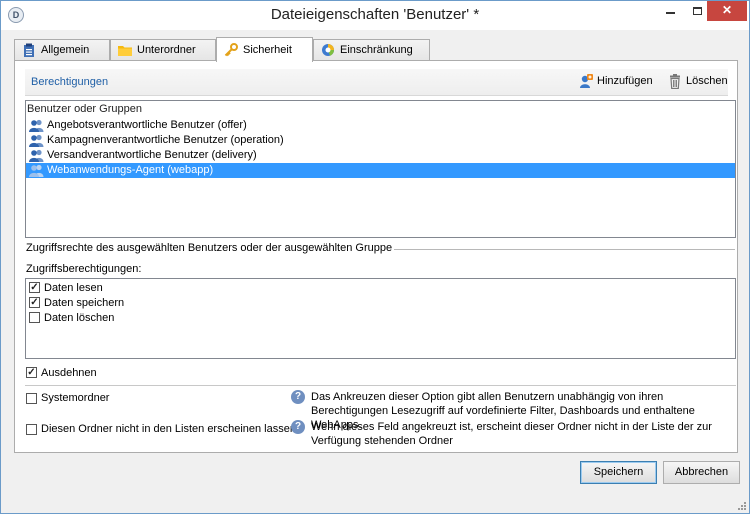  Describe the element at coordinates (380, 109) in the screenshot. I see `list-column-header: Benutzer oder Gruppen` at that location.